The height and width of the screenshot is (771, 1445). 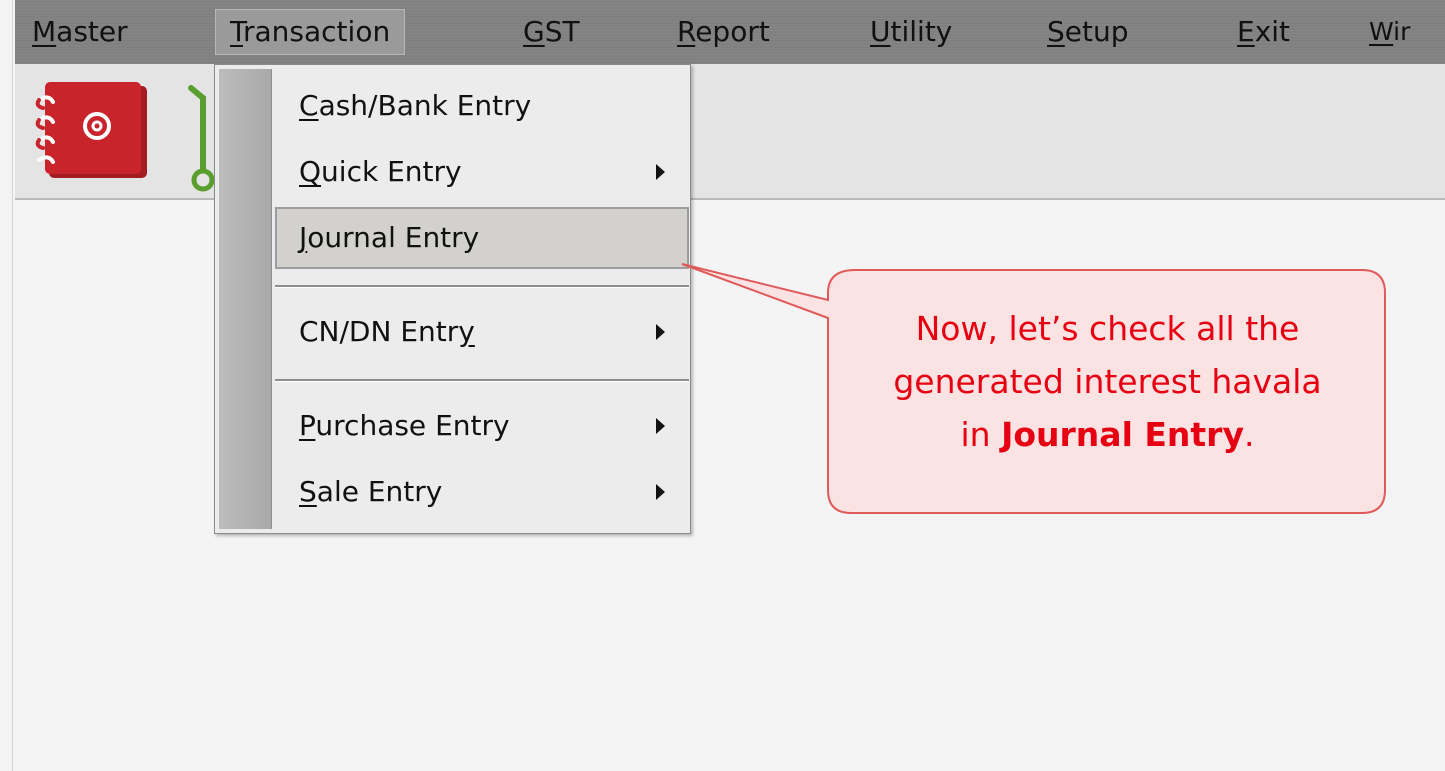 I want to click on menu-setup: Setup, so click(x=1088, y=32).